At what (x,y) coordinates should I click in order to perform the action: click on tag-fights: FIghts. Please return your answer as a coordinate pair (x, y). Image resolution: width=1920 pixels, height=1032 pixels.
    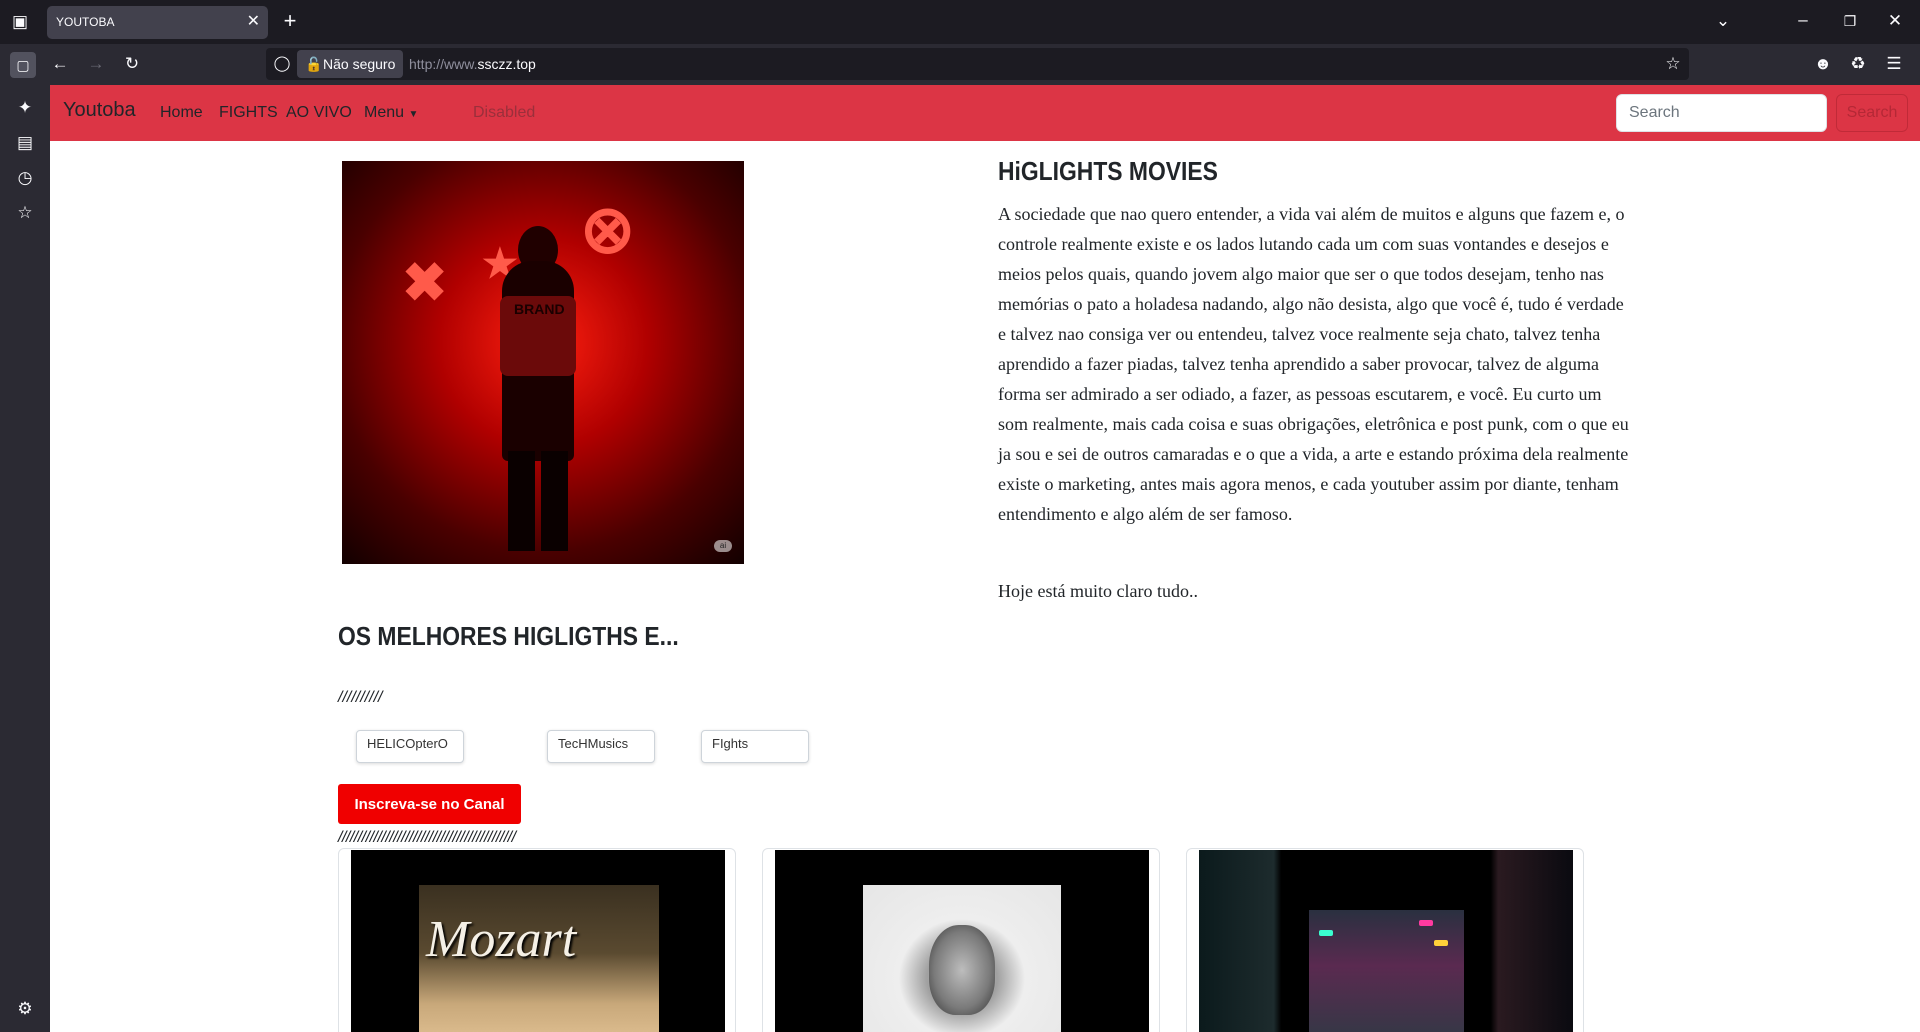
    Looking at the image, I should click on (755, 746).